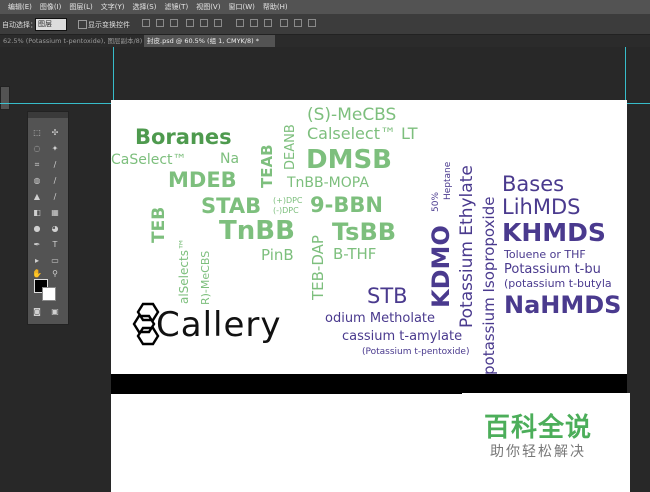 This screenshot has height=492, width=650. What do you see at coordinates (146, 23) in the screenshot?
I see `align-top-icon` at bounding box center [146, 23].